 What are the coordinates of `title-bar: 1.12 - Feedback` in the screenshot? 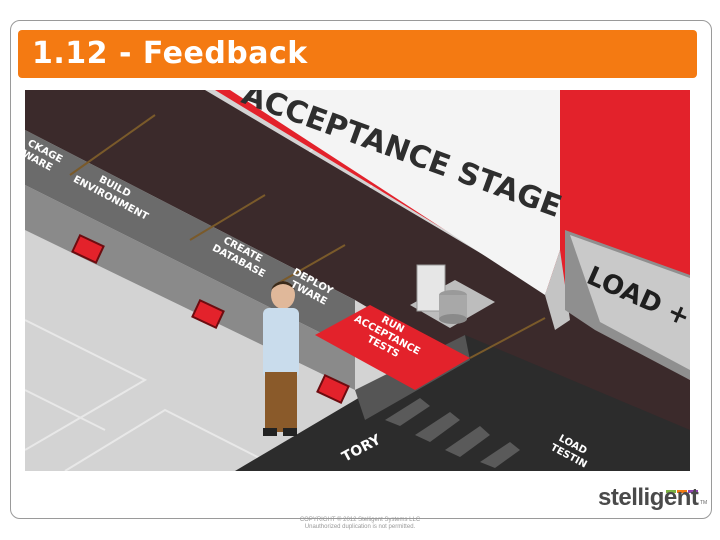 It's located at (357, 54).